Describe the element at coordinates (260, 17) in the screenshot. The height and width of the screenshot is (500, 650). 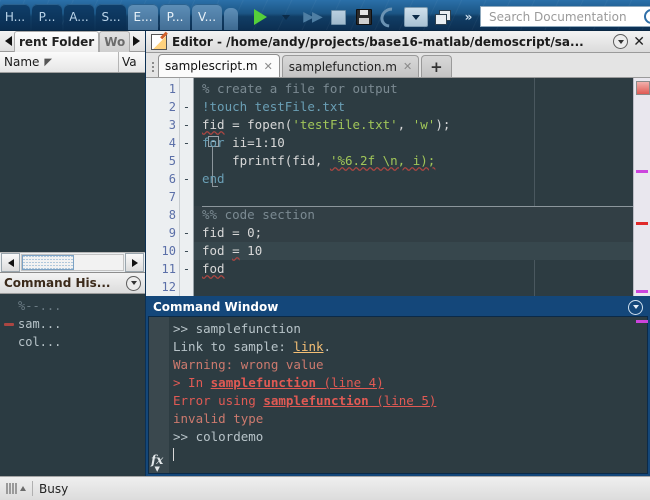
I see `run-button` at that location.